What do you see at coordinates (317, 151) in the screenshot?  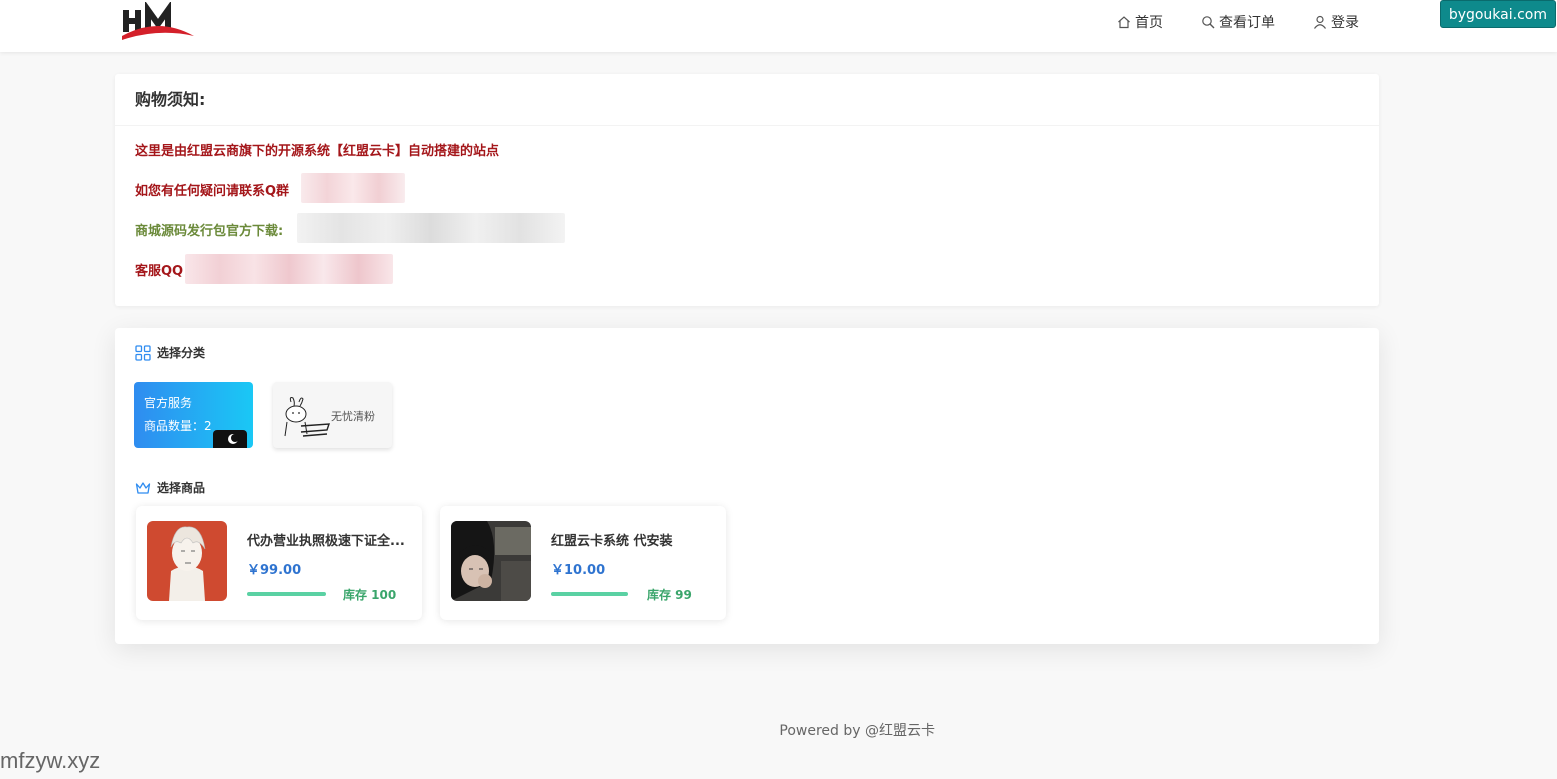 I see `notice-line-intro: 这里是由红盟云商旗下的开源系统【红盟云卡】自动搭建的站点` at bounding box center [317, 151].